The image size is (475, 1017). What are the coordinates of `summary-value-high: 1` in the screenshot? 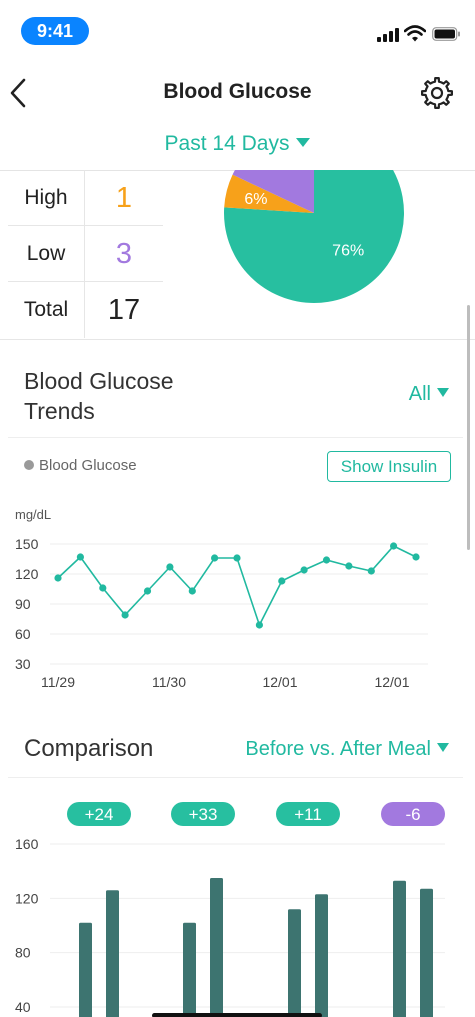 It's located at (124, 198).